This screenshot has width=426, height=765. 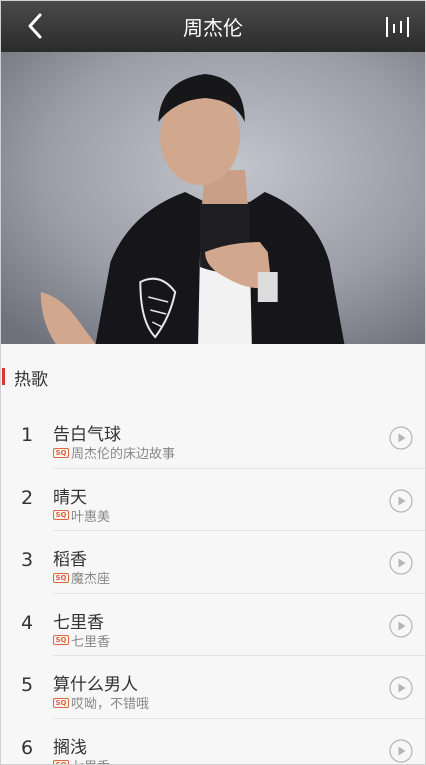 What do you see at coordinates (31, 380) in the screenshot?
I see `section-title: 热歌` at bounding box center [31, 380].